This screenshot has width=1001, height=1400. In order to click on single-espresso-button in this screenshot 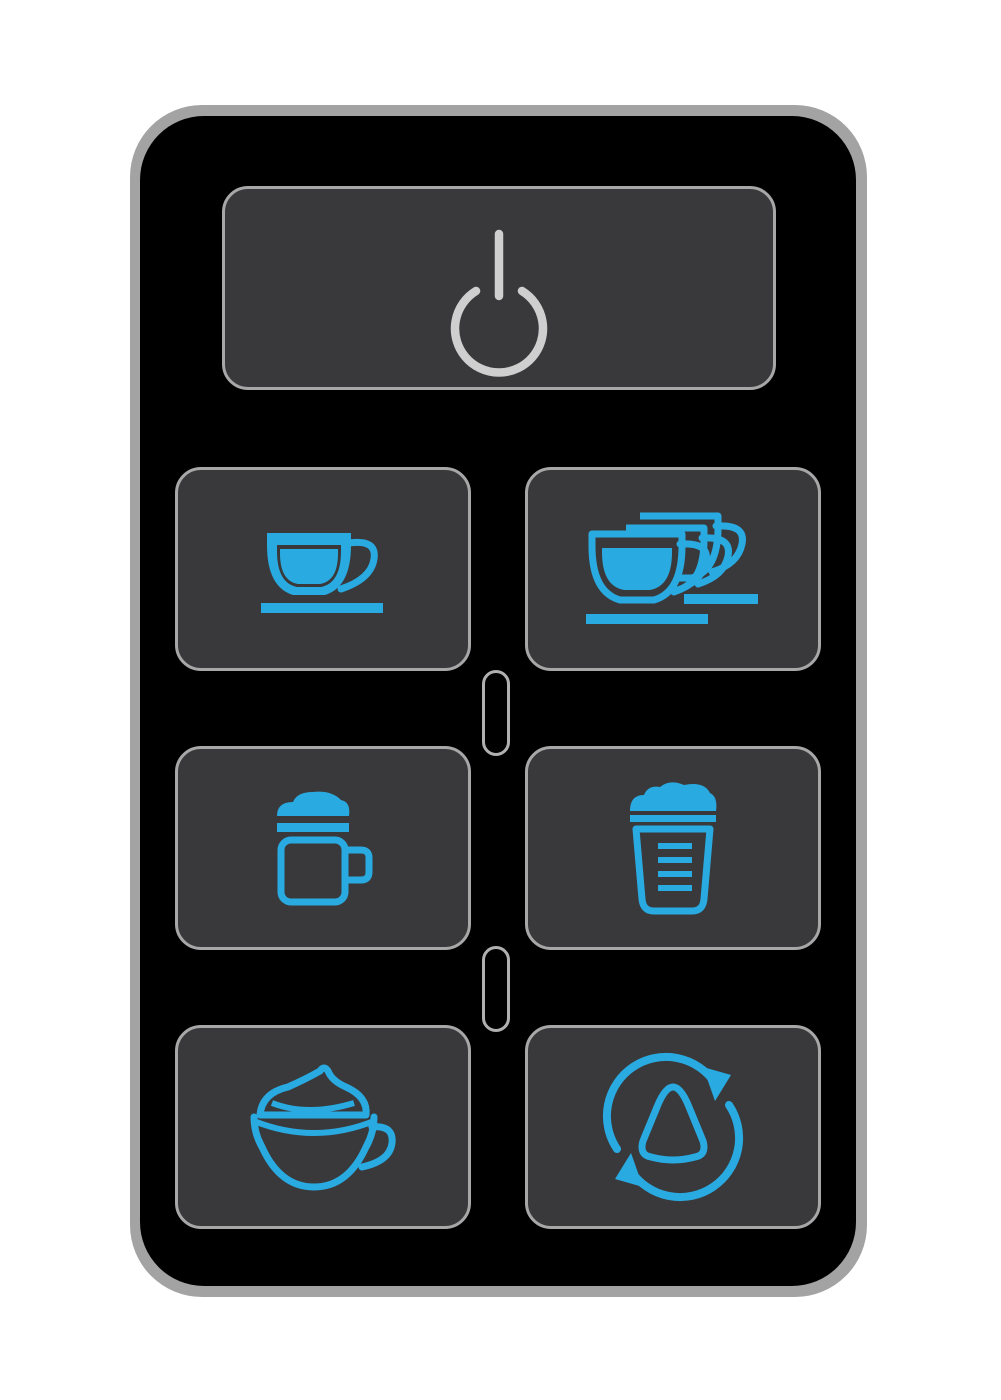, I will do `click(323, 569)`.